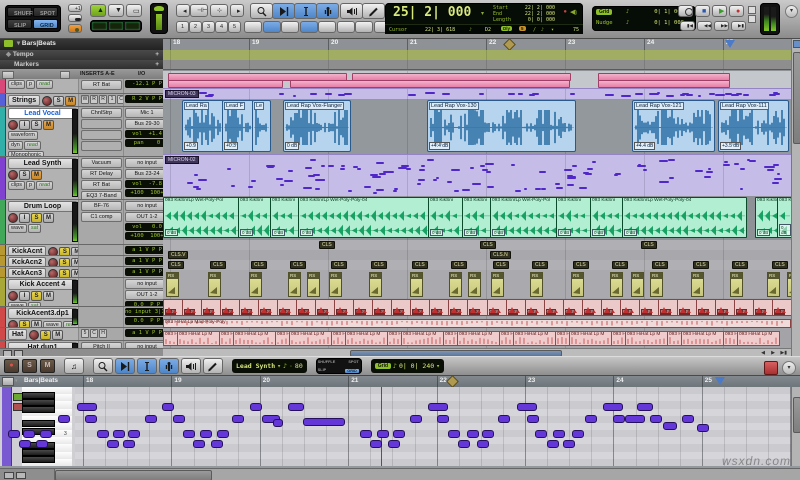 The height and width of the screenshot is (480, 800). I want to click on audio-clip: 093 HiHat Lp M, so click(758, 338).